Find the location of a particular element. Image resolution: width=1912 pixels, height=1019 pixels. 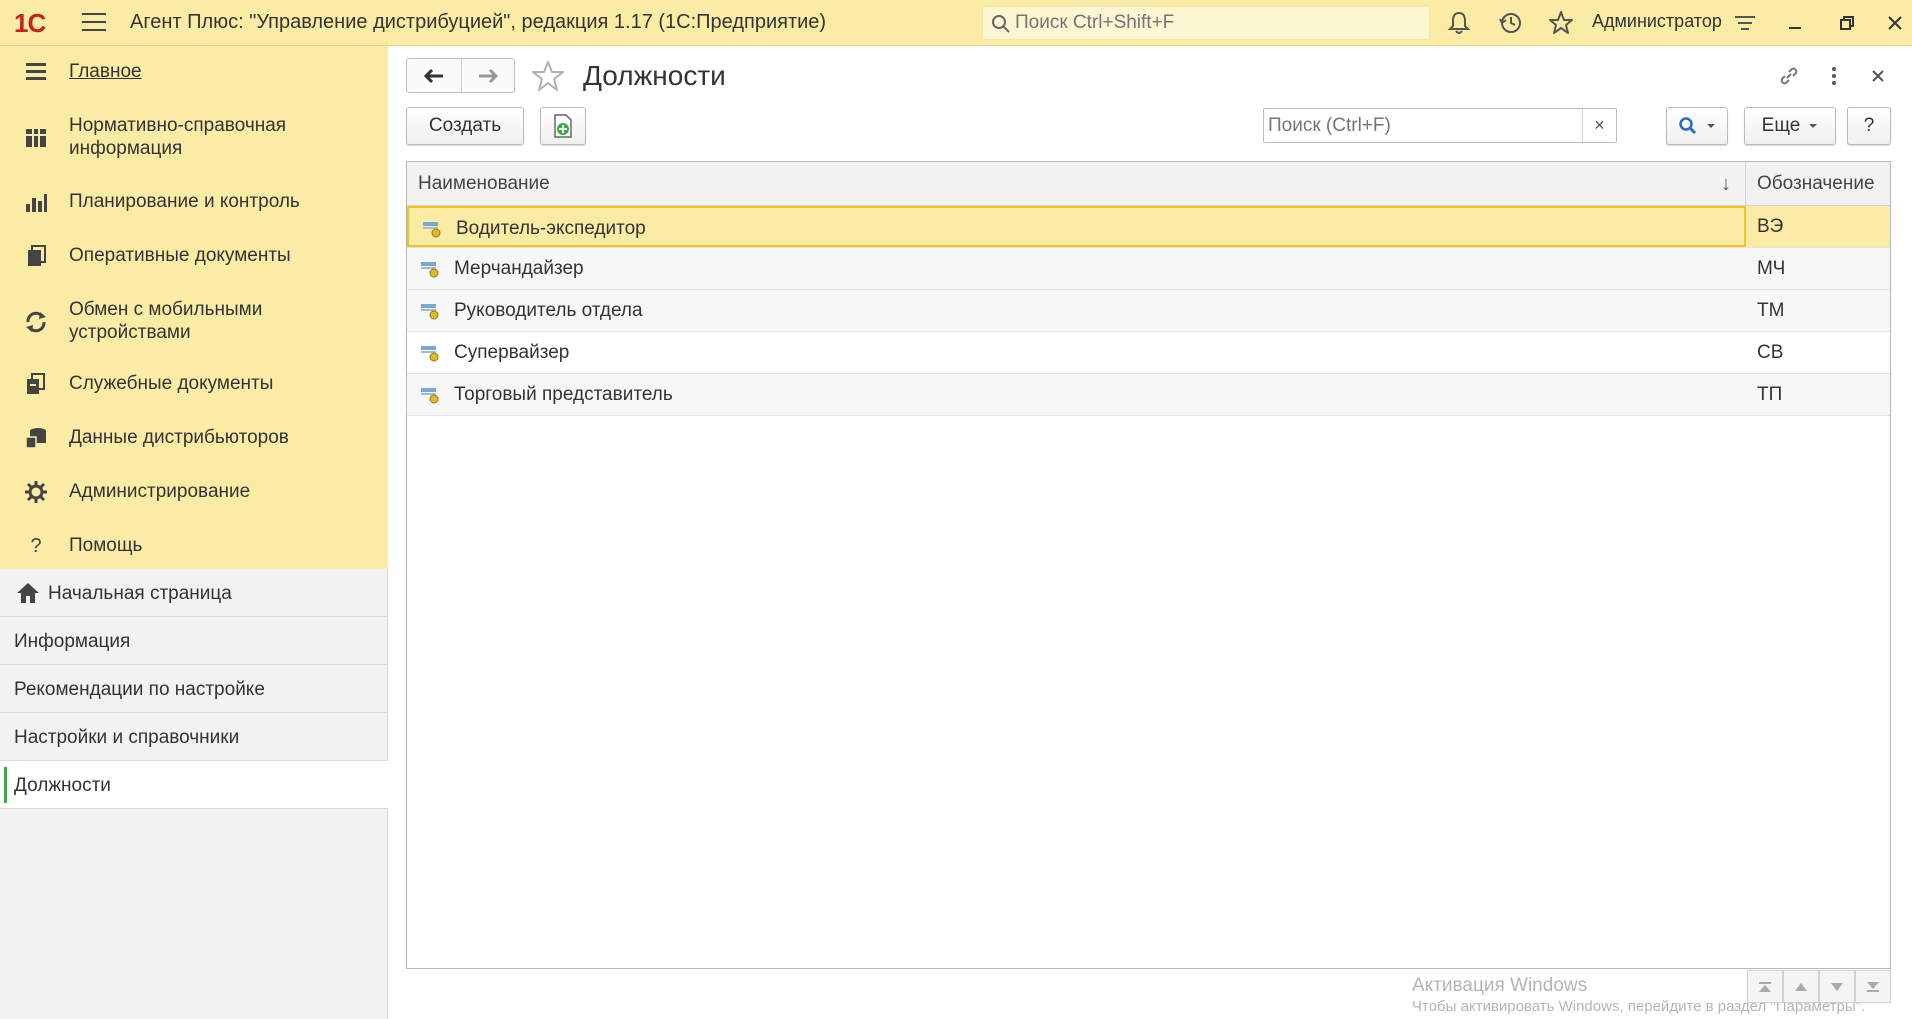

forward-button is located at coordinates (487, 75).